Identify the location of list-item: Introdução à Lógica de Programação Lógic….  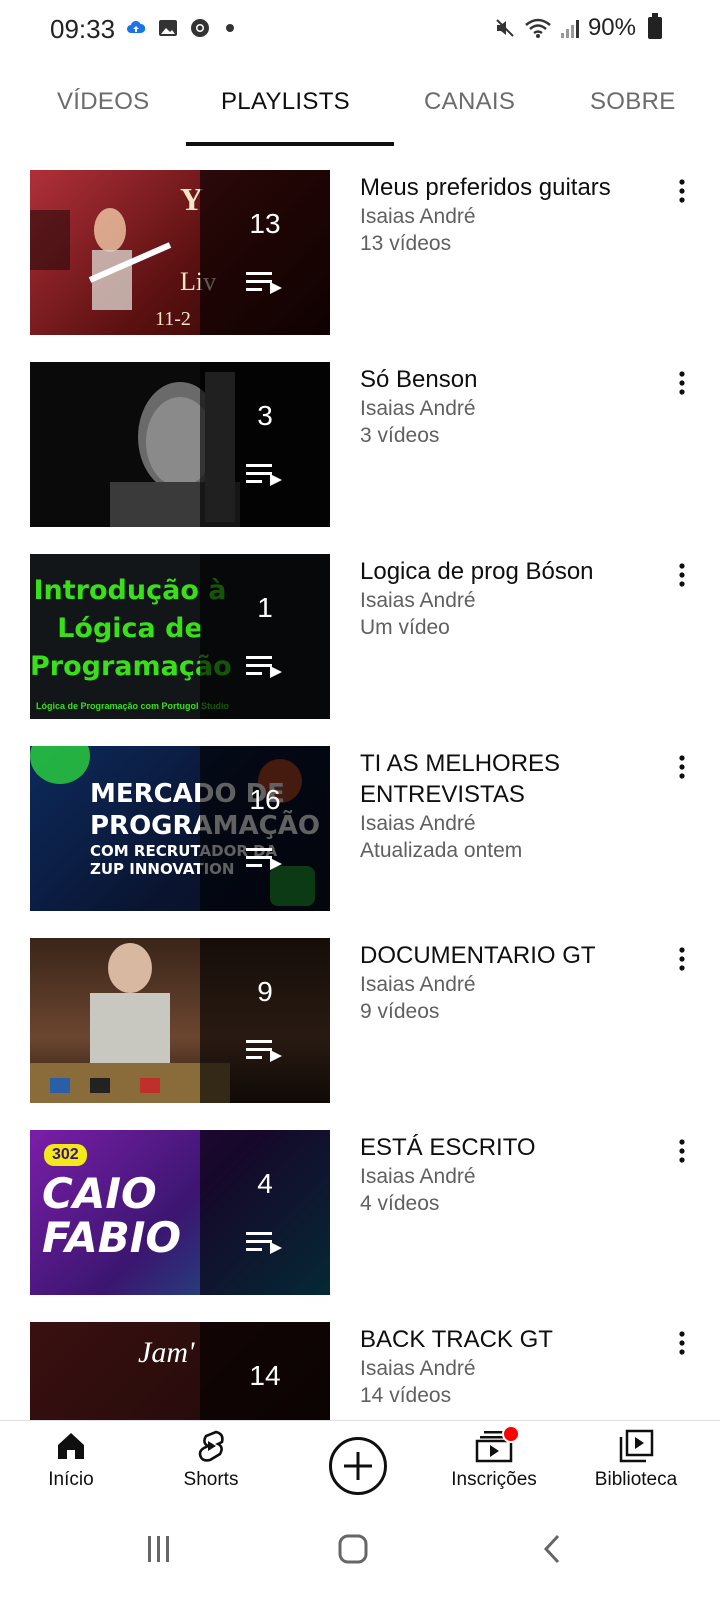
(370, 637).